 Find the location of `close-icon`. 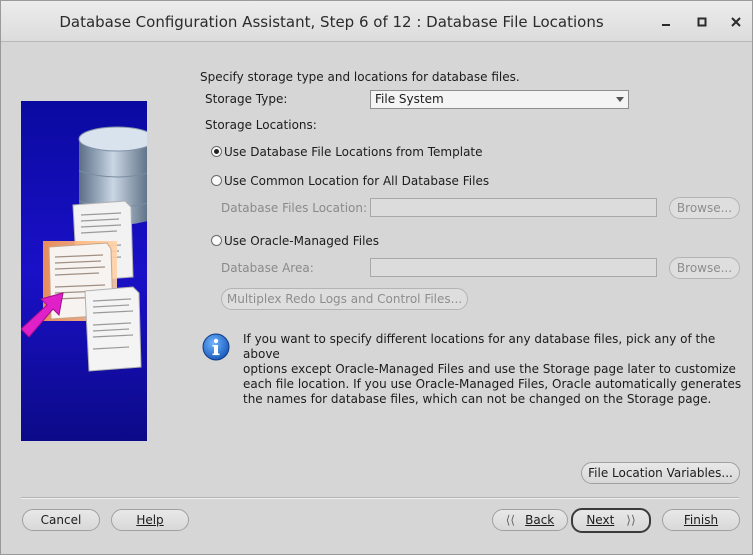

close-icon is located at coordinates (736, 22).